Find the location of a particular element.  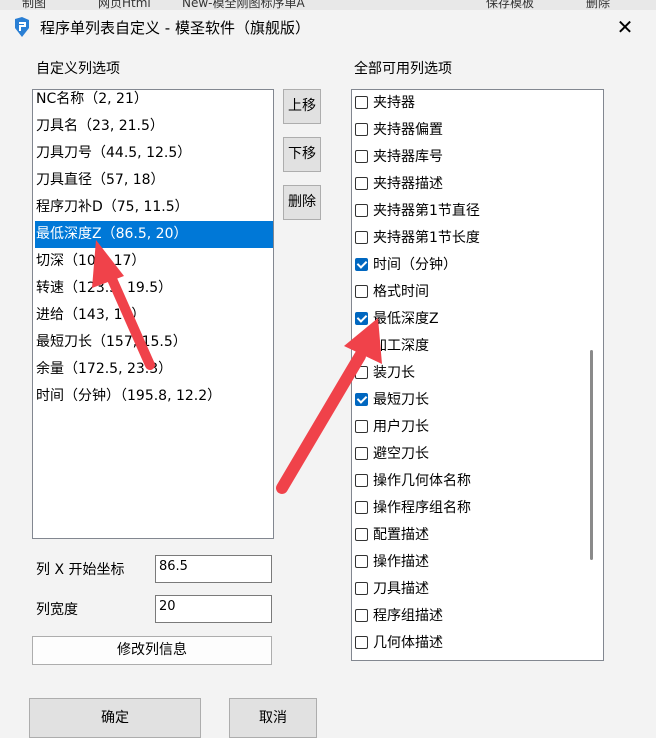

arrow-left-annotation is located at coordinates (123, 305).